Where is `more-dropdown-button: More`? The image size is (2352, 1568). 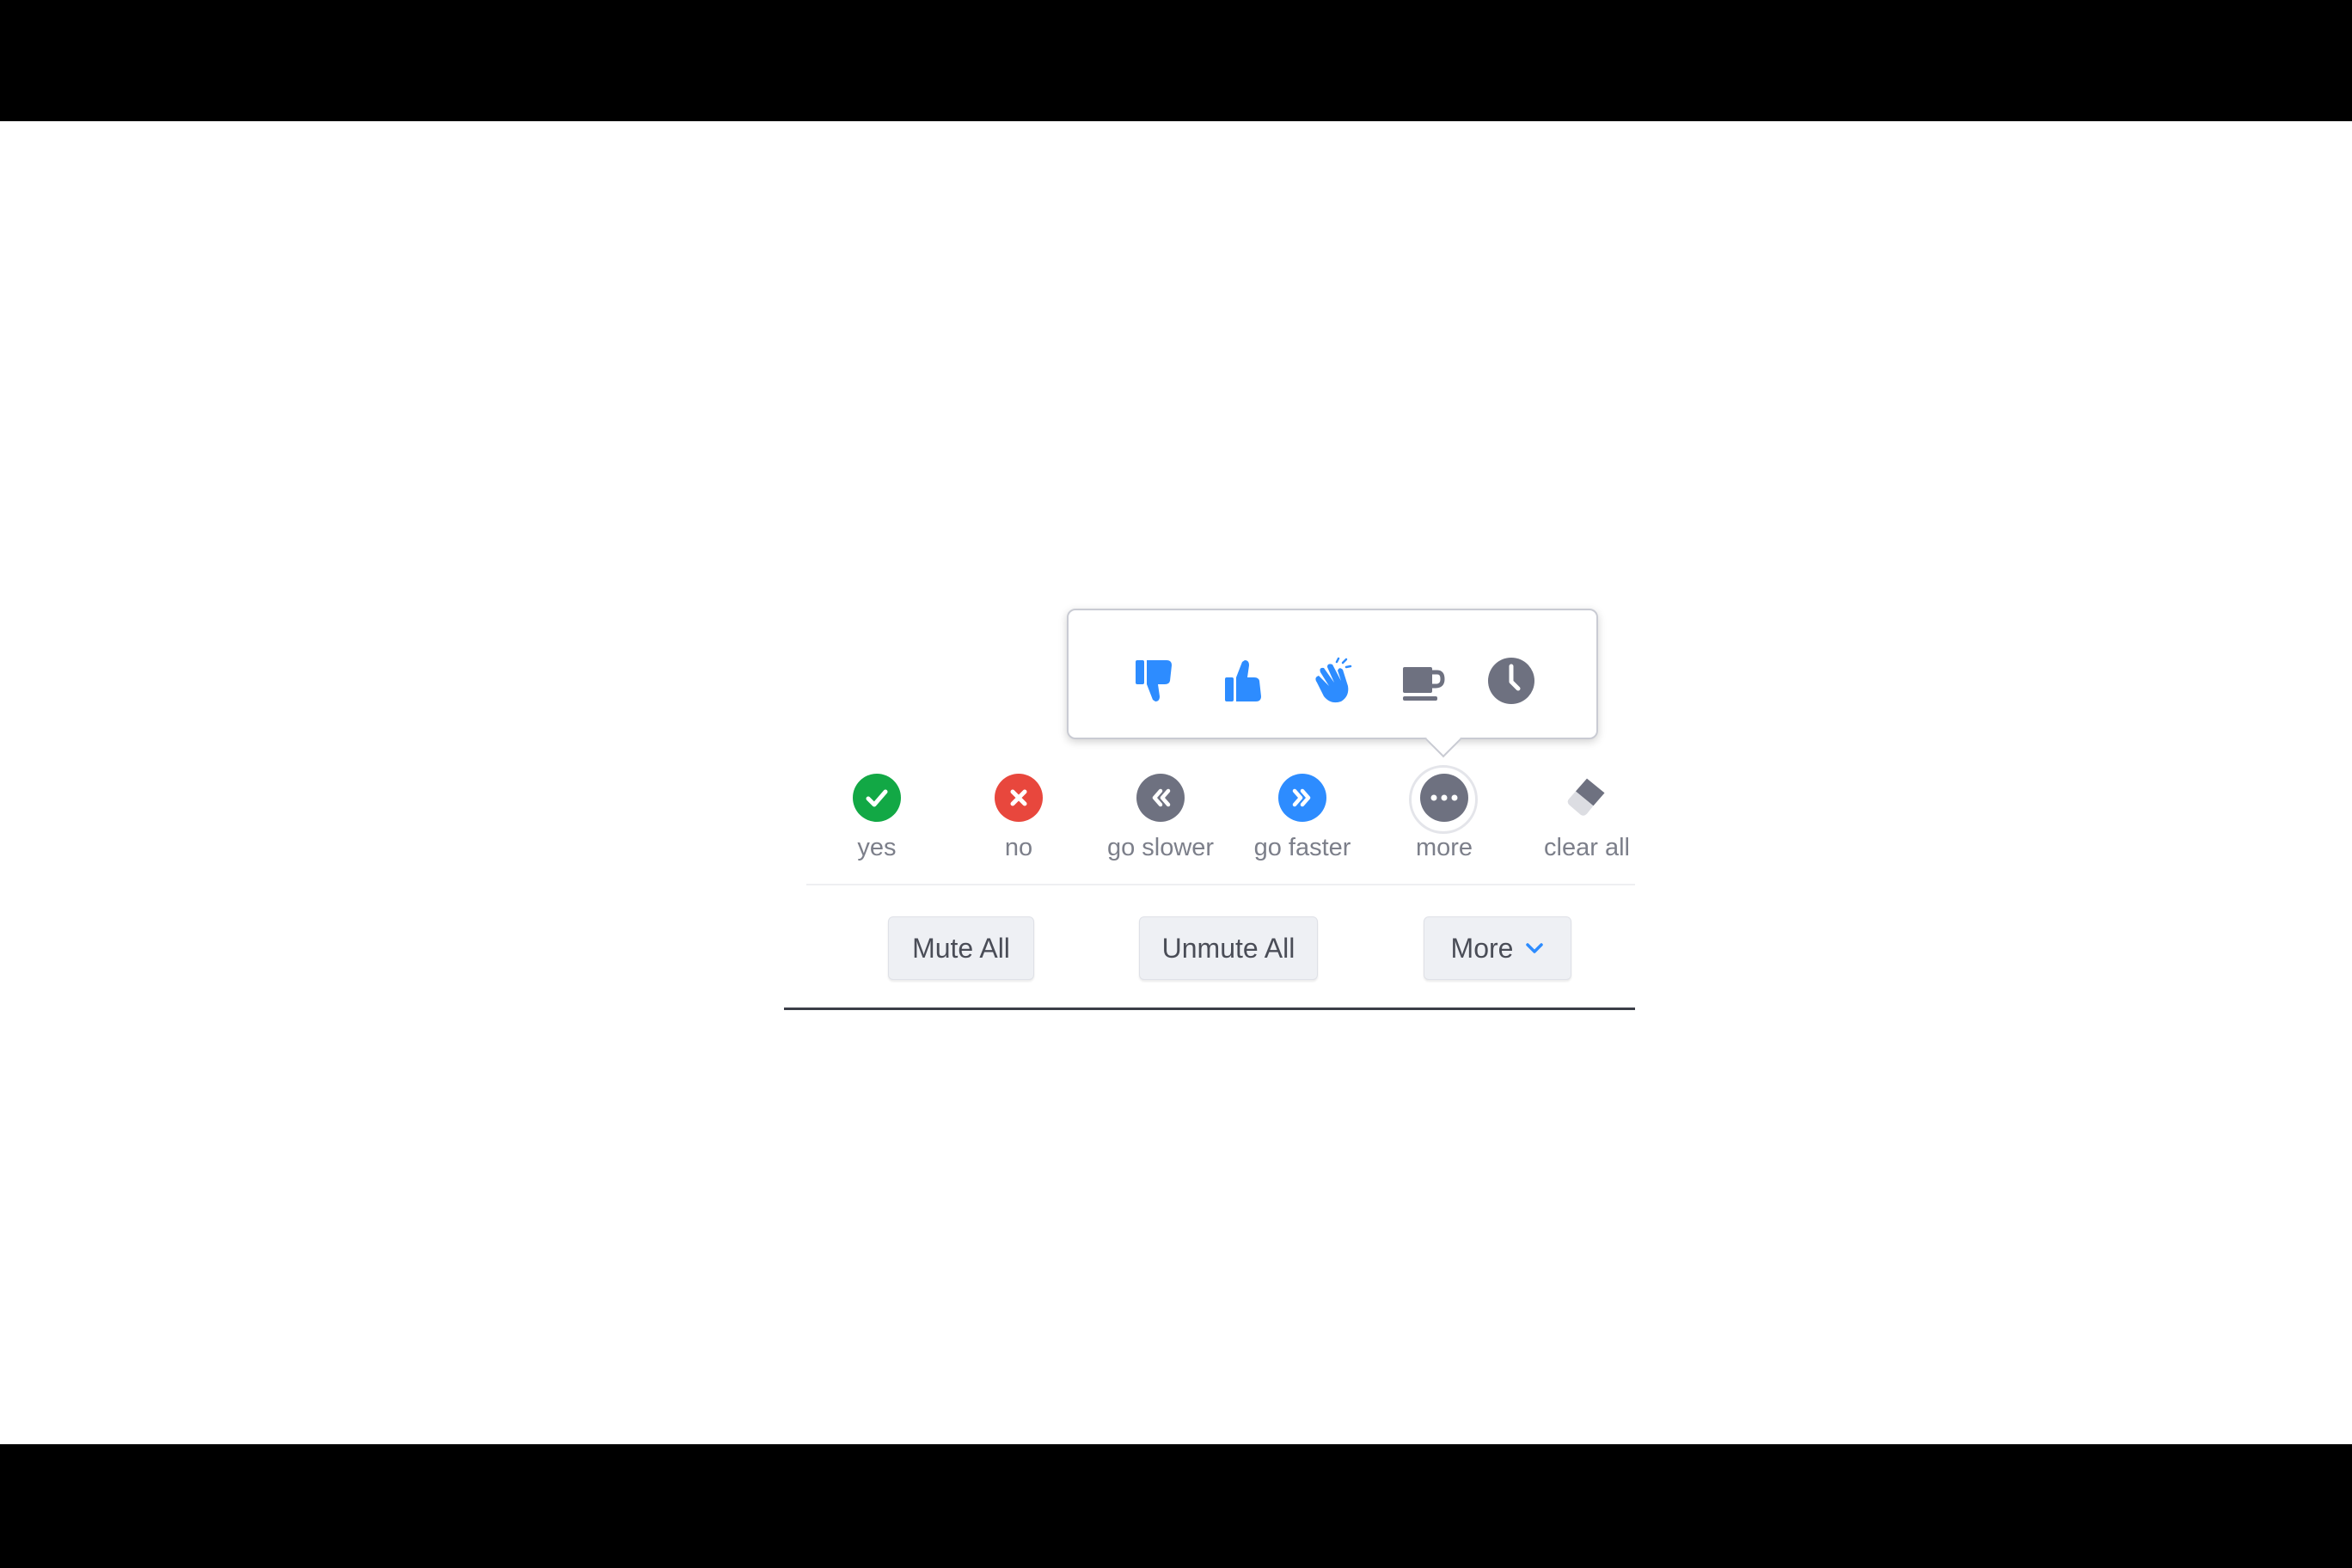 more-dropdown-button: More is located at coordinates (1497, 948).